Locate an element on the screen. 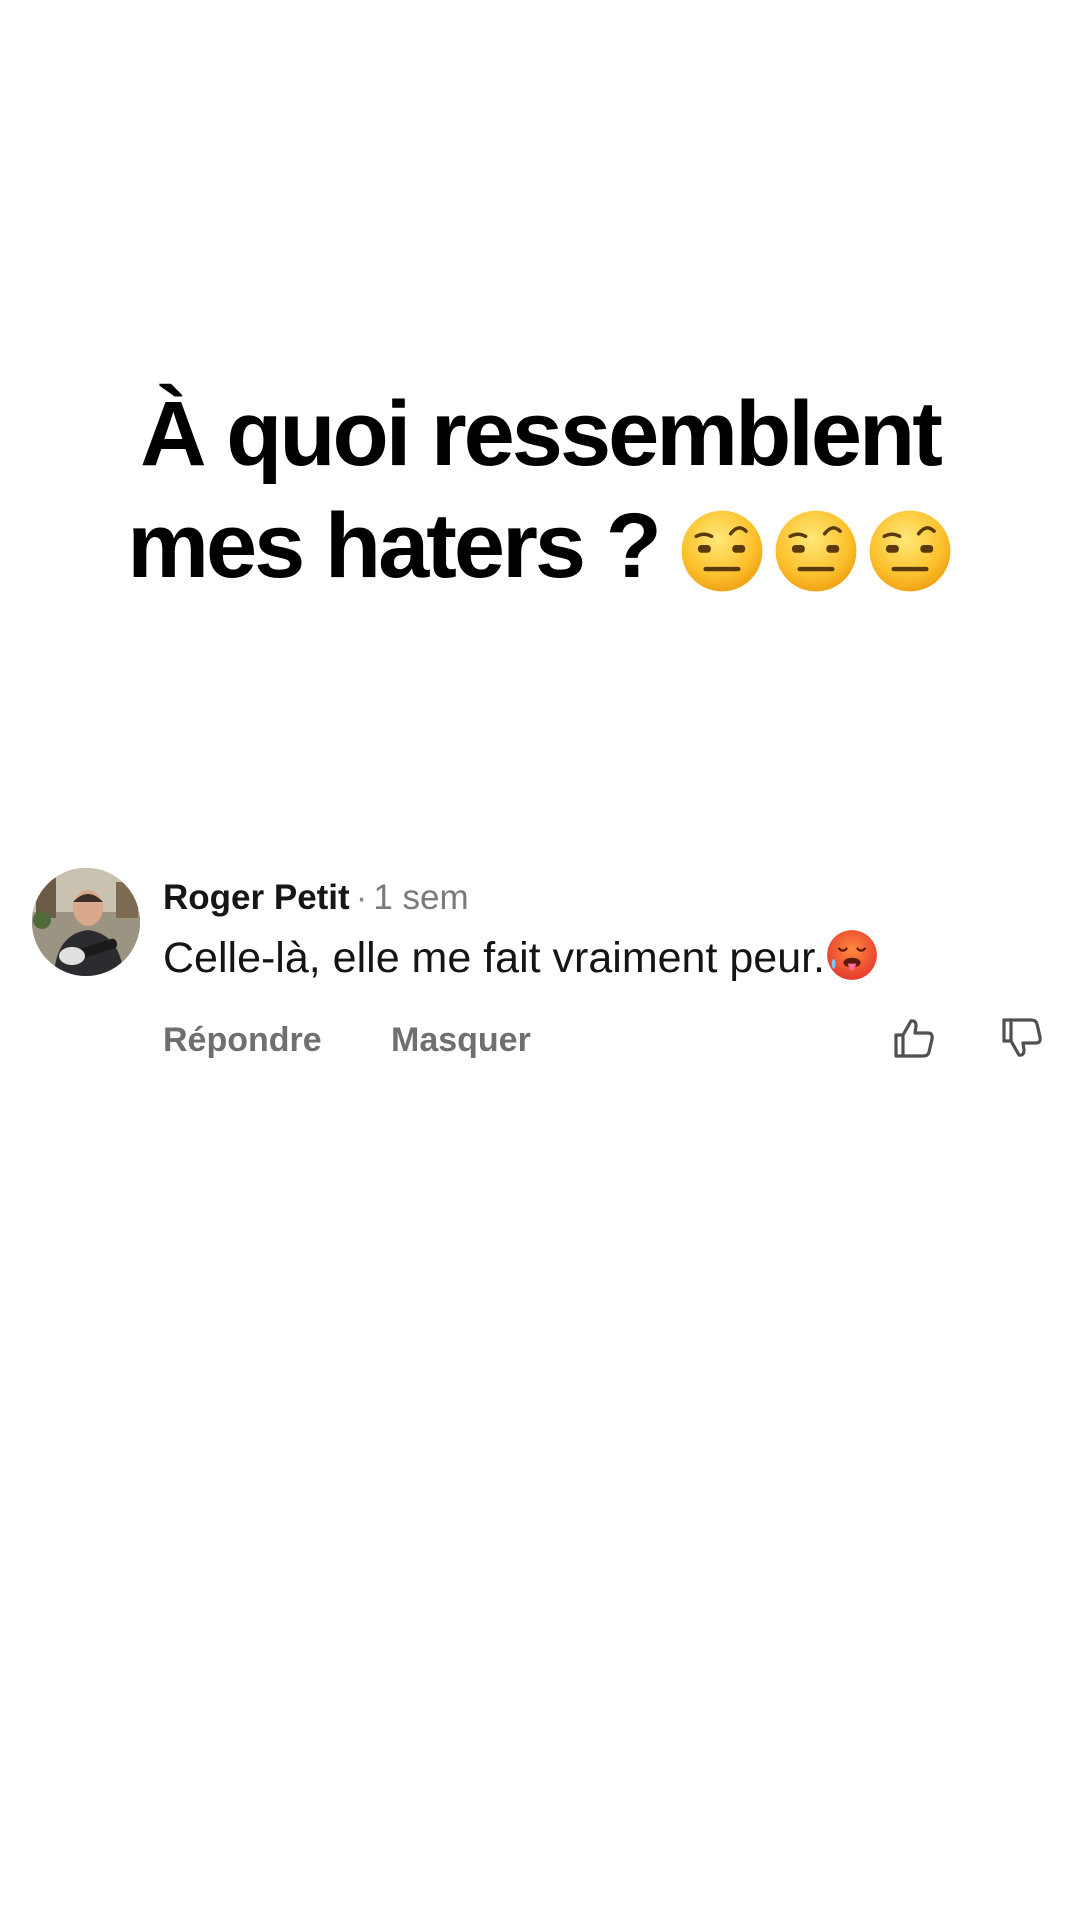 This screenshot has width=1080, height=1920. hide-button: Masquer is located at coordinates (461, 1040).